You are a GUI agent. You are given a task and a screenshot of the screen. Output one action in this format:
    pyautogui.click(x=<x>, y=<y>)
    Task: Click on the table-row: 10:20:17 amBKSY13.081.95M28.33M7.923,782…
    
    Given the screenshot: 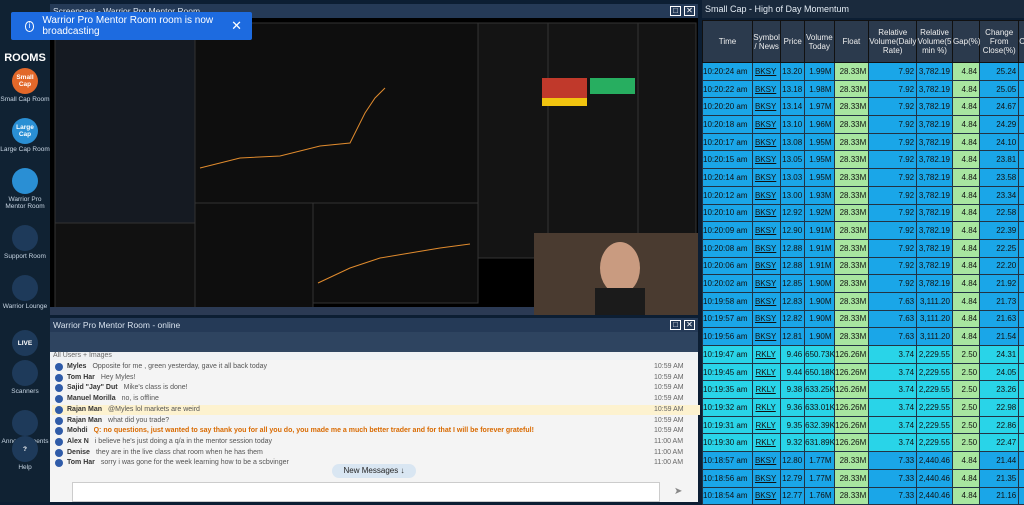 What is the action you would take?
    pyautogui.click(x=863, y=142)
    